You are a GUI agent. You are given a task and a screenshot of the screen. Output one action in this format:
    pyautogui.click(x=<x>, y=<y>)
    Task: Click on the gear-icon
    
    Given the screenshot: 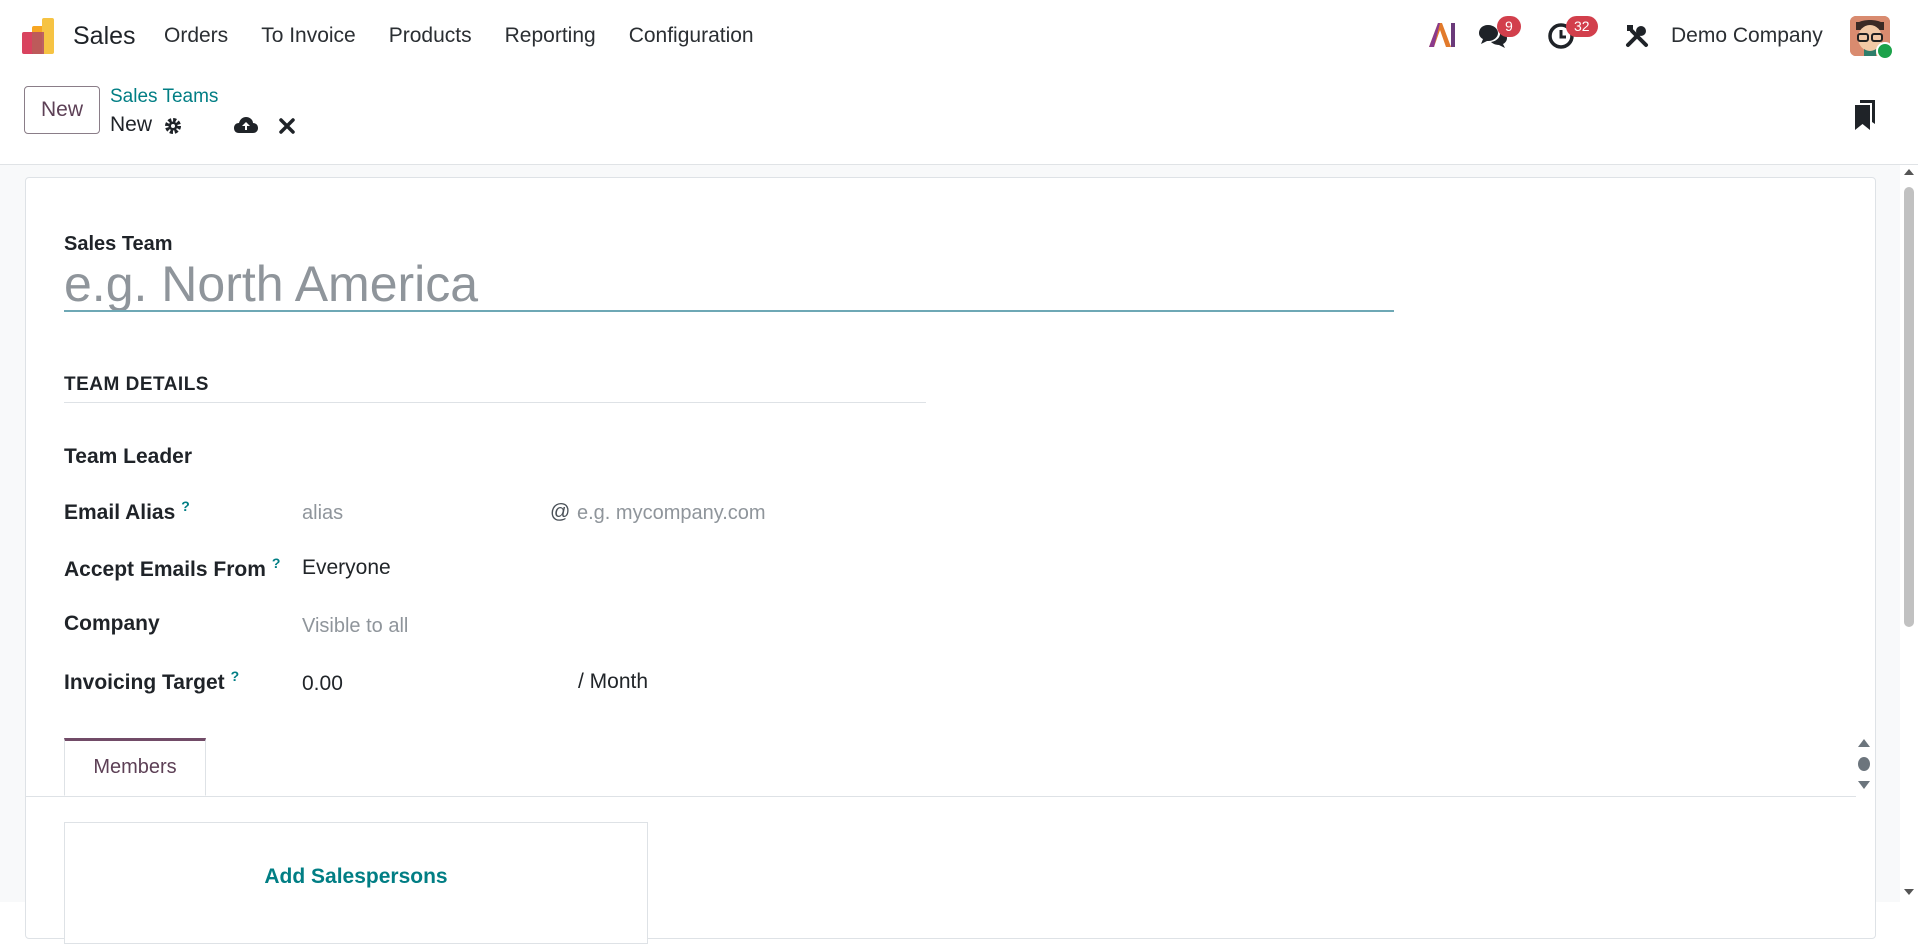 What is the action you would take?
    pyautogui.click(x=173, y=126)
    